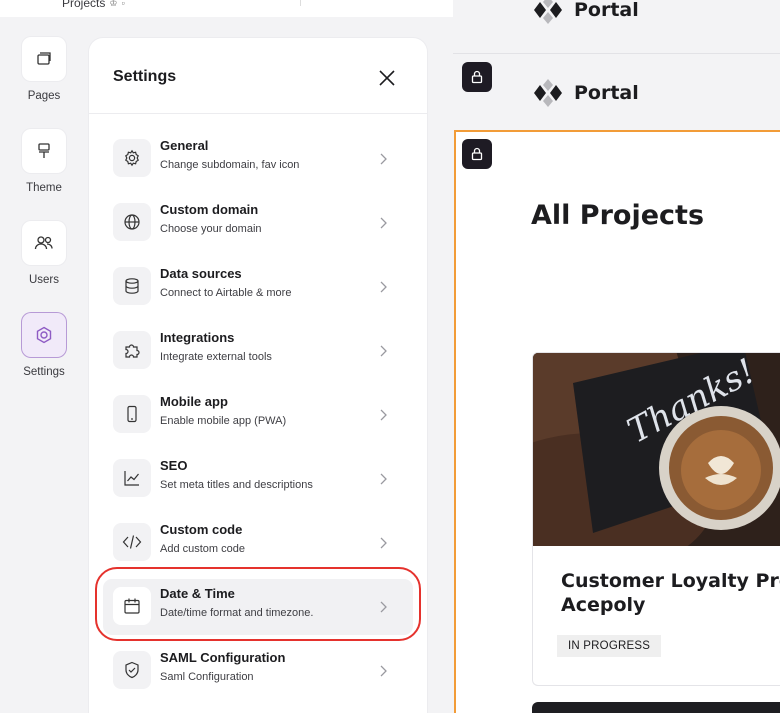 This screenshot has height=713, width=780. I want to click on settings-button, so click(44, 335).